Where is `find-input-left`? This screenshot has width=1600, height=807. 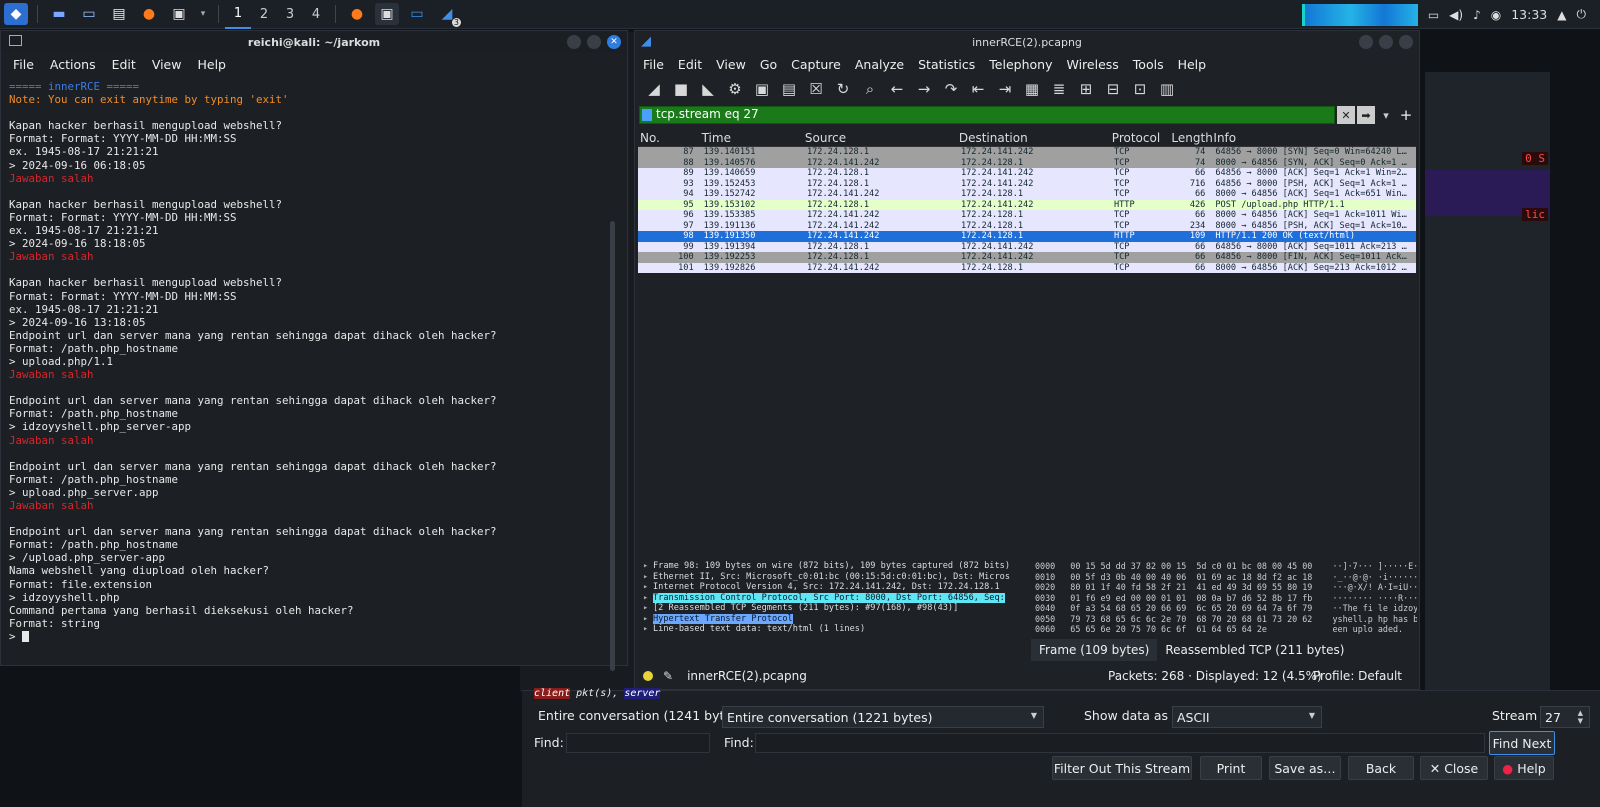 find-input-left is located at coordinates (638, 743).